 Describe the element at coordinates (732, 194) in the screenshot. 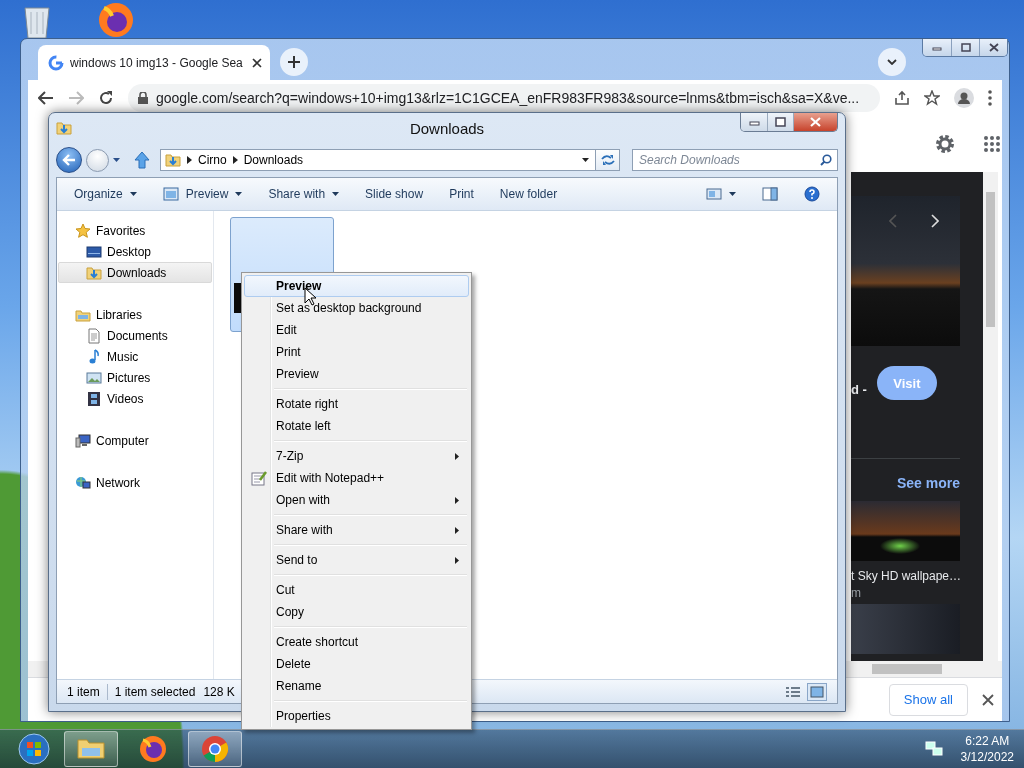

I see `caret-icon` at that location.